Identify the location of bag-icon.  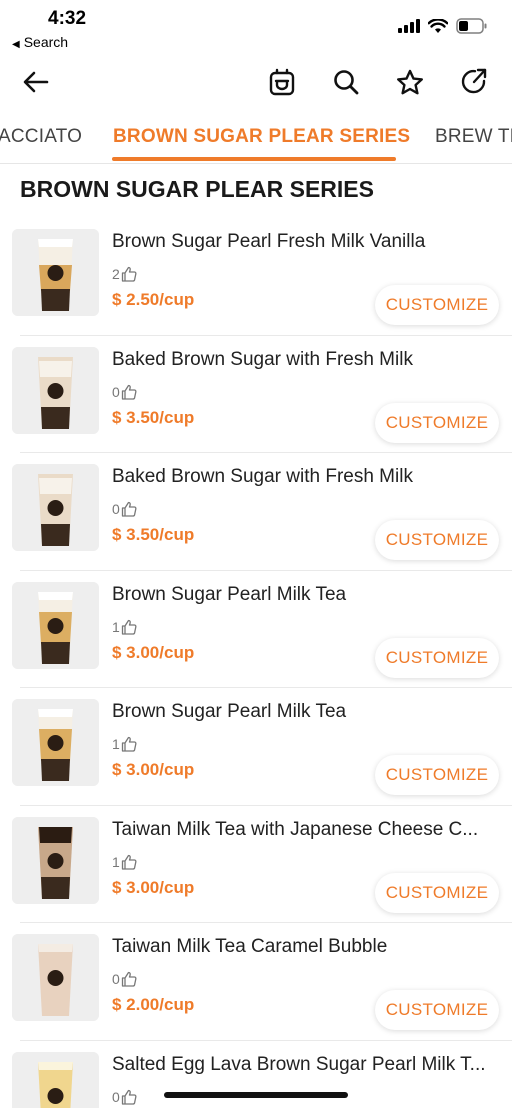
(282, 82).